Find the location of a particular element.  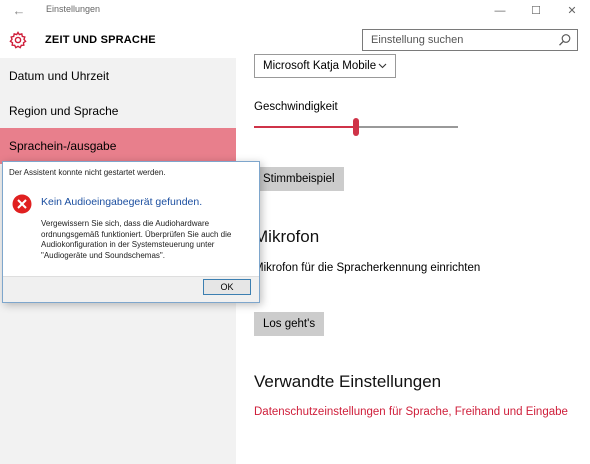

search-placeholder: Einstellung suchen is located at coordinates (417, 40).